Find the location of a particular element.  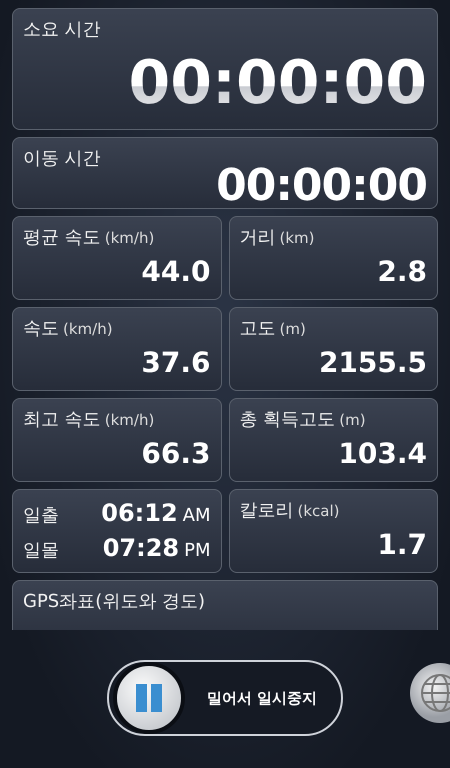

stat-value: 66.3 is located at coordinates (175, 453).